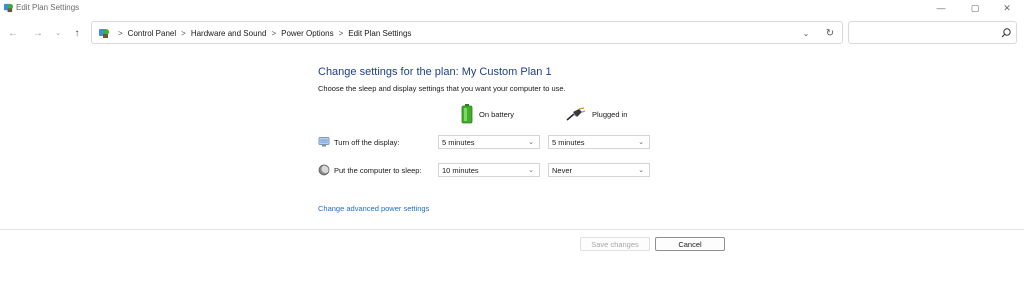 The height and width of the screenshot is (284, 1024). I want to click on breadcrumb-hardware-and-sound: Hardware and Sound, so click(229, 33).